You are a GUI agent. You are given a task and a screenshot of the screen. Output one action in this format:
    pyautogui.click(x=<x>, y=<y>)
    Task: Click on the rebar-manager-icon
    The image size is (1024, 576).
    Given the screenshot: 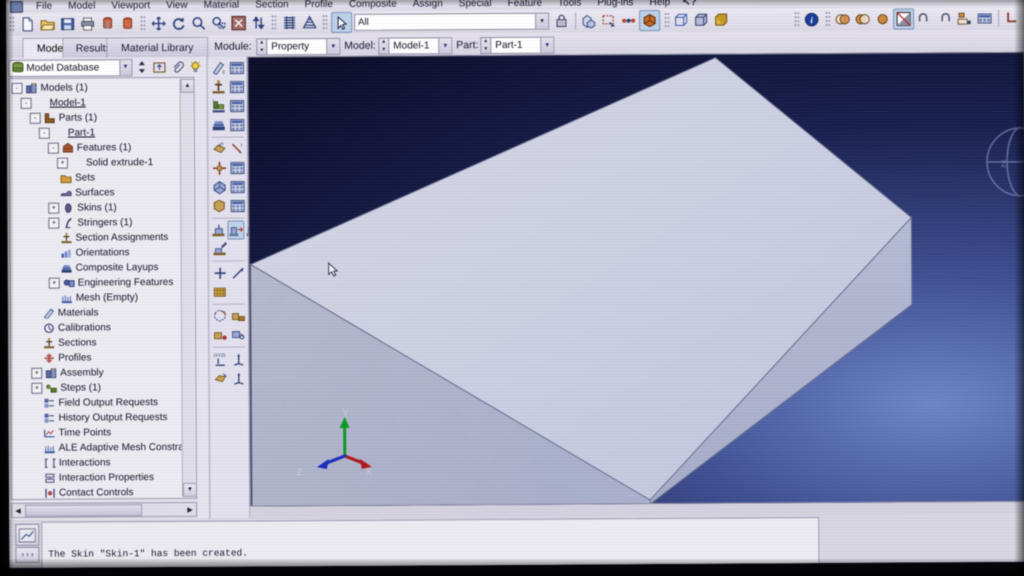 What is the action you would take?
    pyautogui.click(x=237, y=206)
    